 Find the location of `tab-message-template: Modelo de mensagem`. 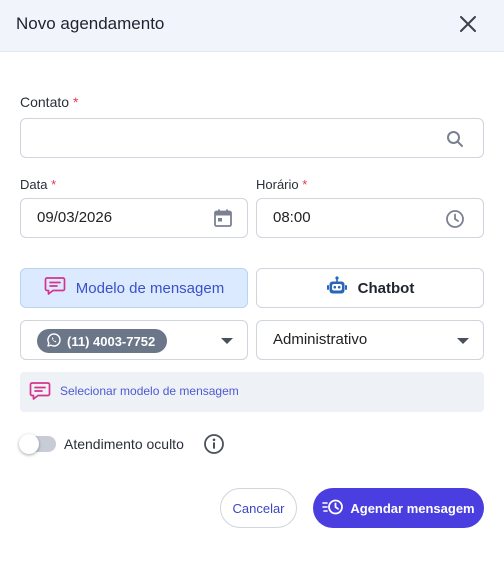

tab-message-template: Modelo de mensagem is located at coordinates (134, 288).